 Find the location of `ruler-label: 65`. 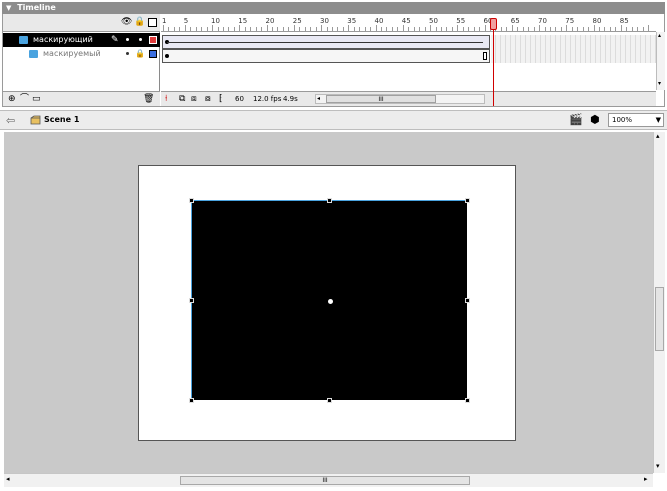

ruler-label: 65 is located at coordinates (515, 21).